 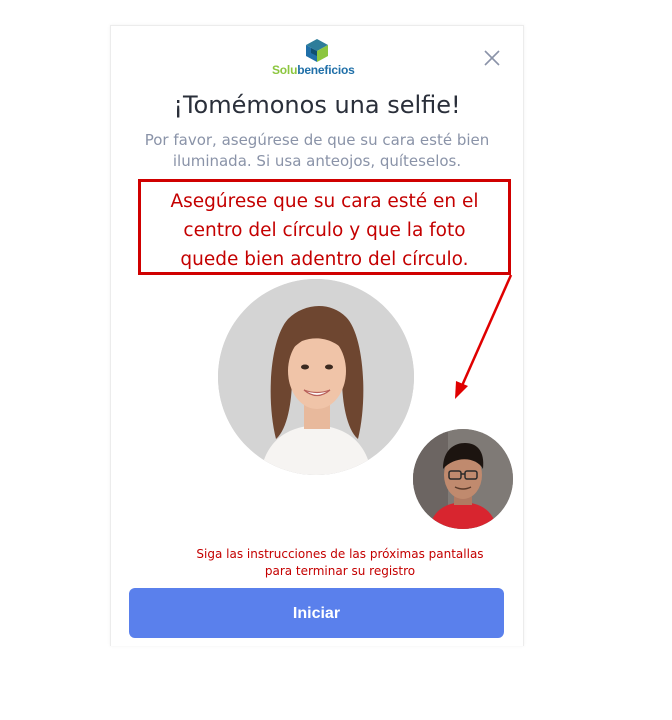 I want to click on start-button: Iniciar, so click(x=316, y=613).